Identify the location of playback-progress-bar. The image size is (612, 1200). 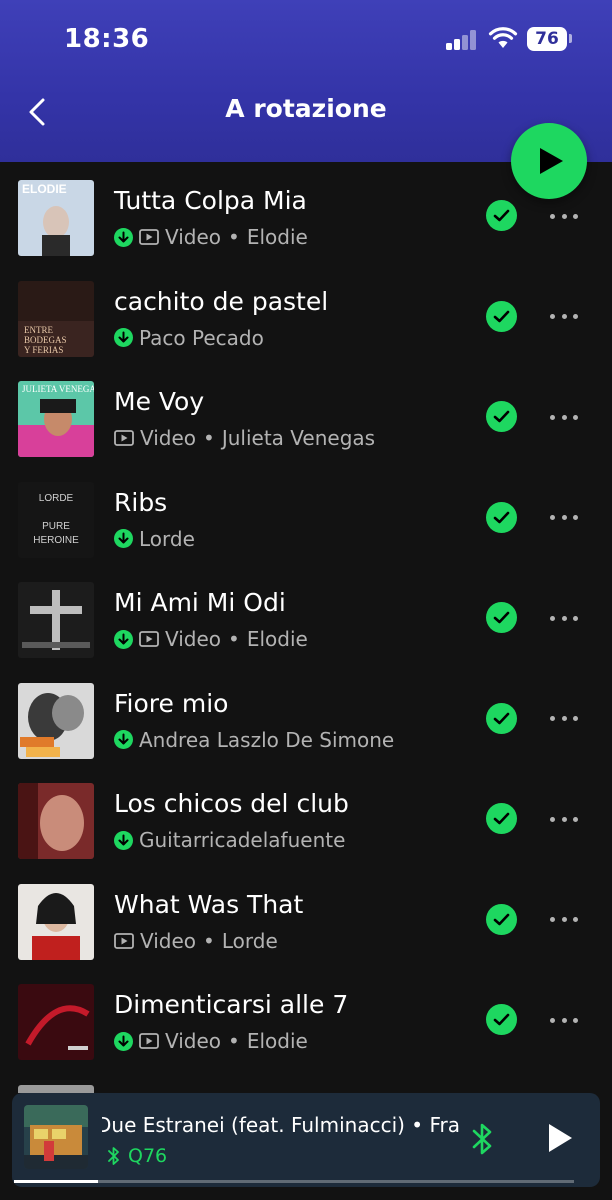
(294, 1181).